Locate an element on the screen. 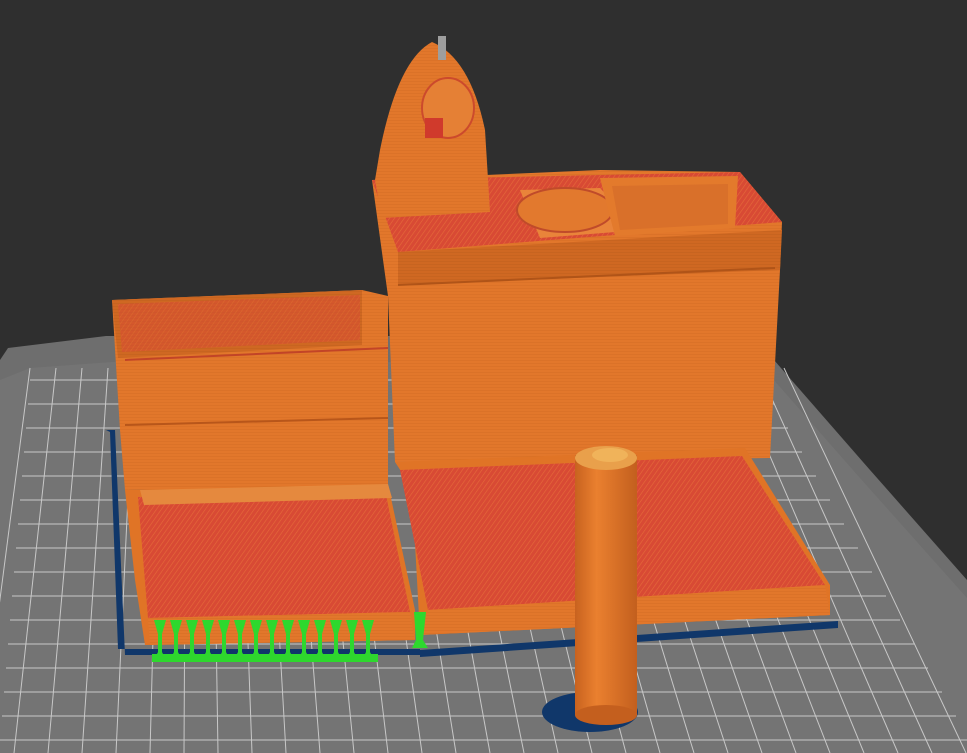 The width and height of the screenshot is (967, 753). support-tip-icon is located at coordinates (442, 48).